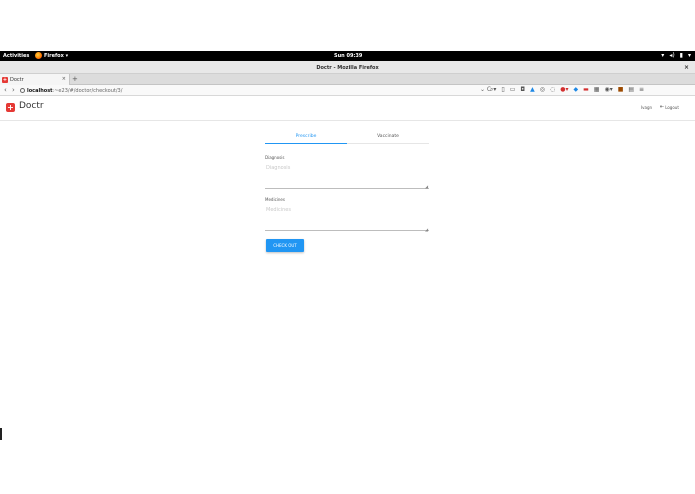 This screenshot has height=494, width=695. Describe the element at coordinates (275, 157) in the screenshot. I see `diagnosis-label: Diagnosis` at that location.